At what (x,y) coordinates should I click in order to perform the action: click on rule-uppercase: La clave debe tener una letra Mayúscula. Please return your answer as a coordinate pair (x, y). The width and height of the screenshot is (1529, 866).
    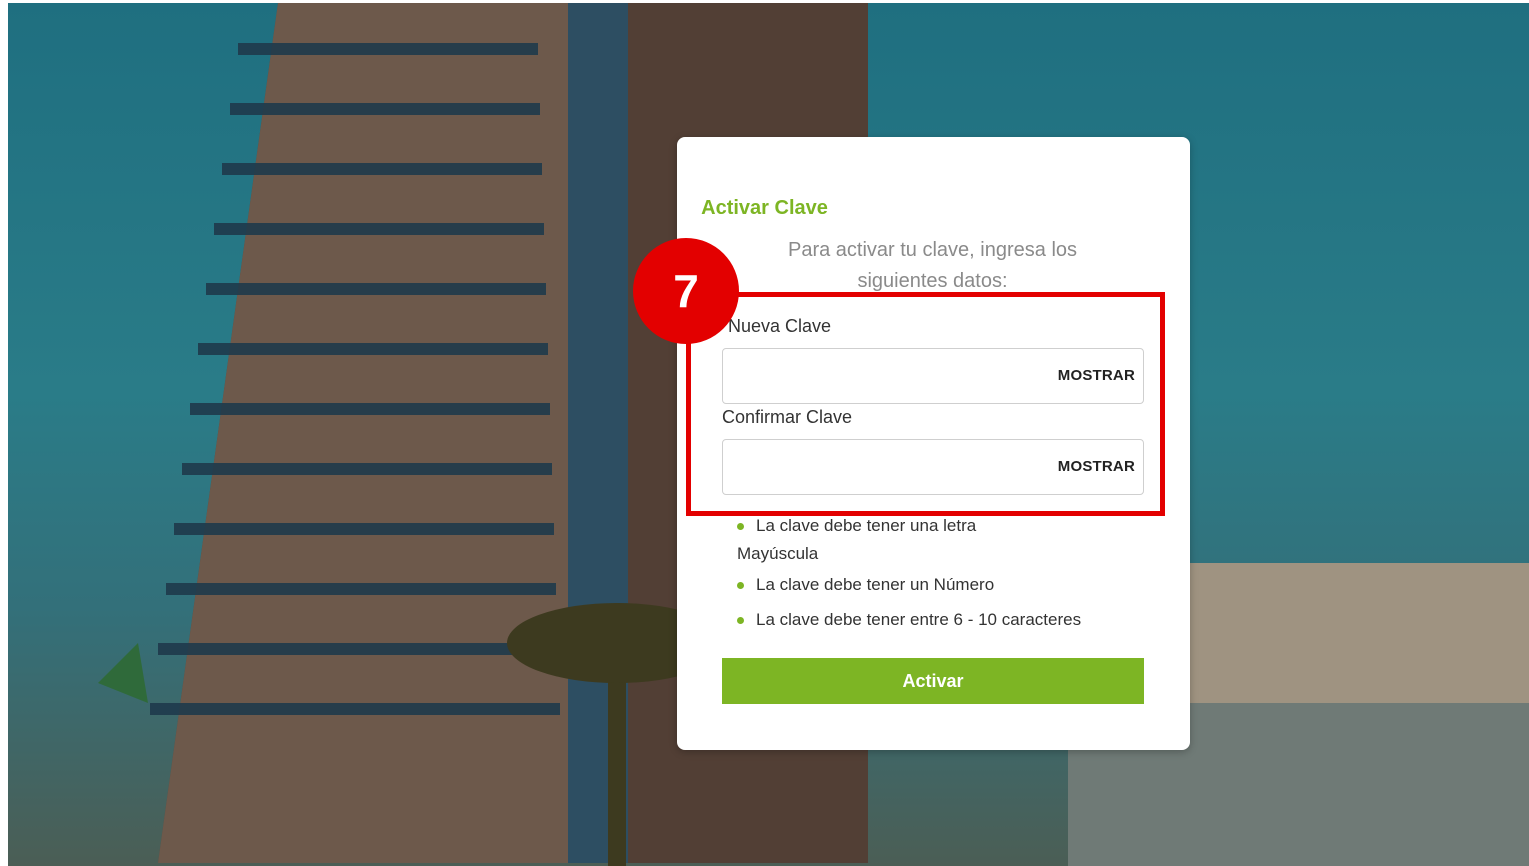
    Looking at the image, I should click on (857, 539).